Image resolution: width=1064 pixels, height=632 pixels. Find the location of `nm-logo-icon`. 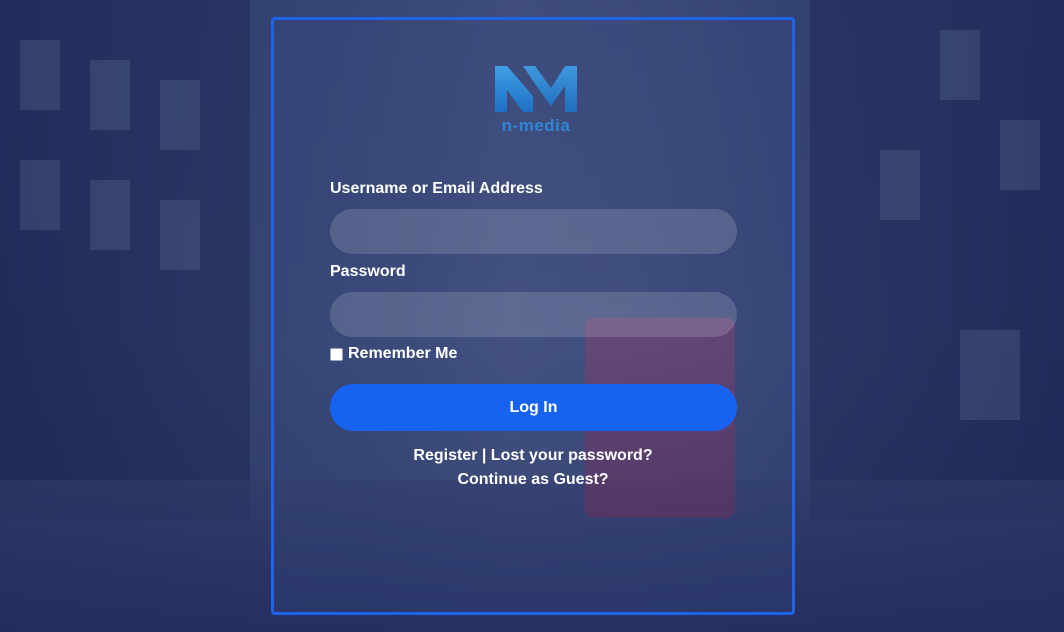

nm-logo-icon is located at coordinates (536, 89).